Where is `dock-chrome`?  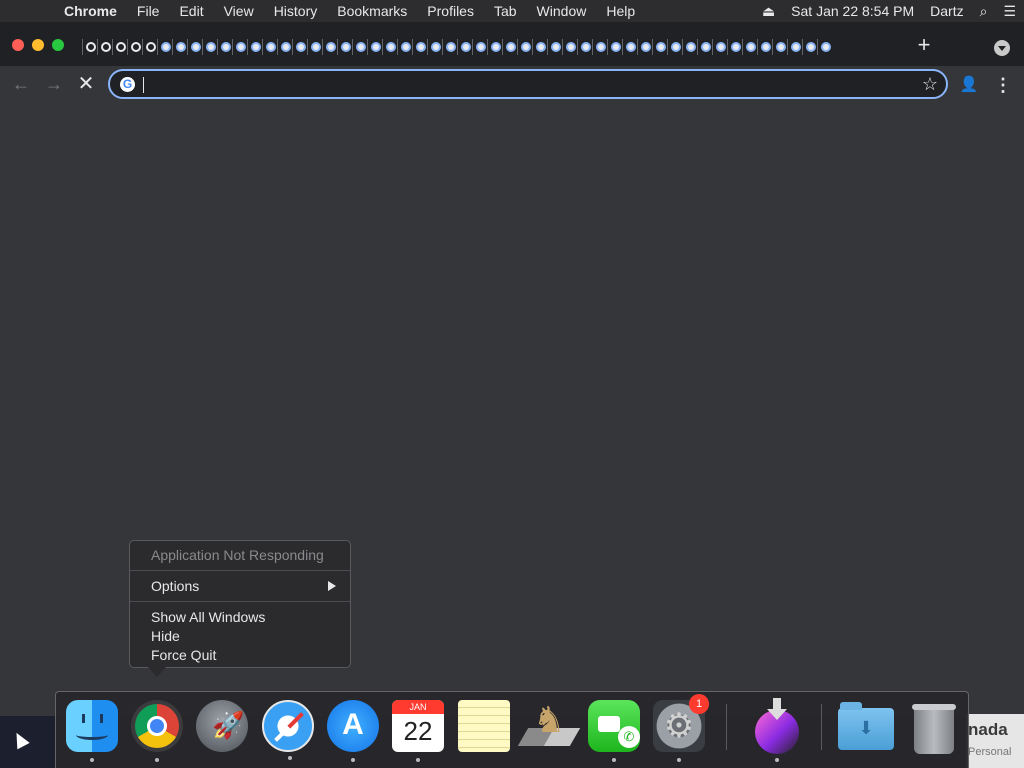 dock-chrome is located at coordinates (157, 731).